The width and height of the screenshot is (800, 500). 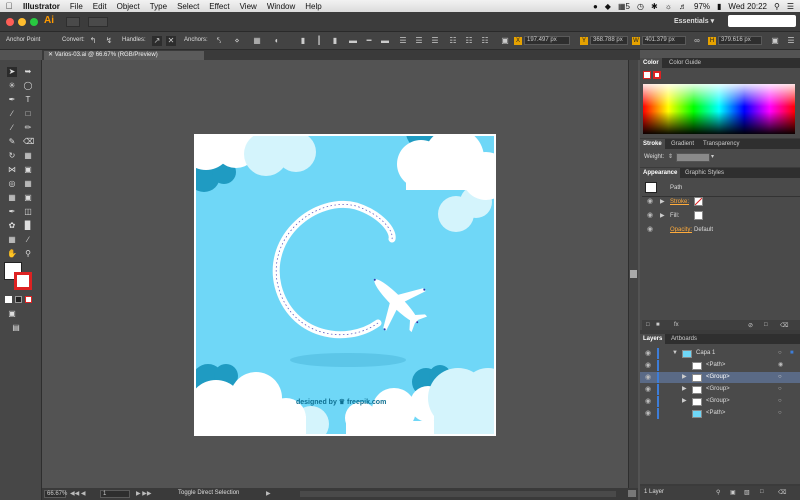 I want to click on status-icon: ●, so click(x=595, y=6).